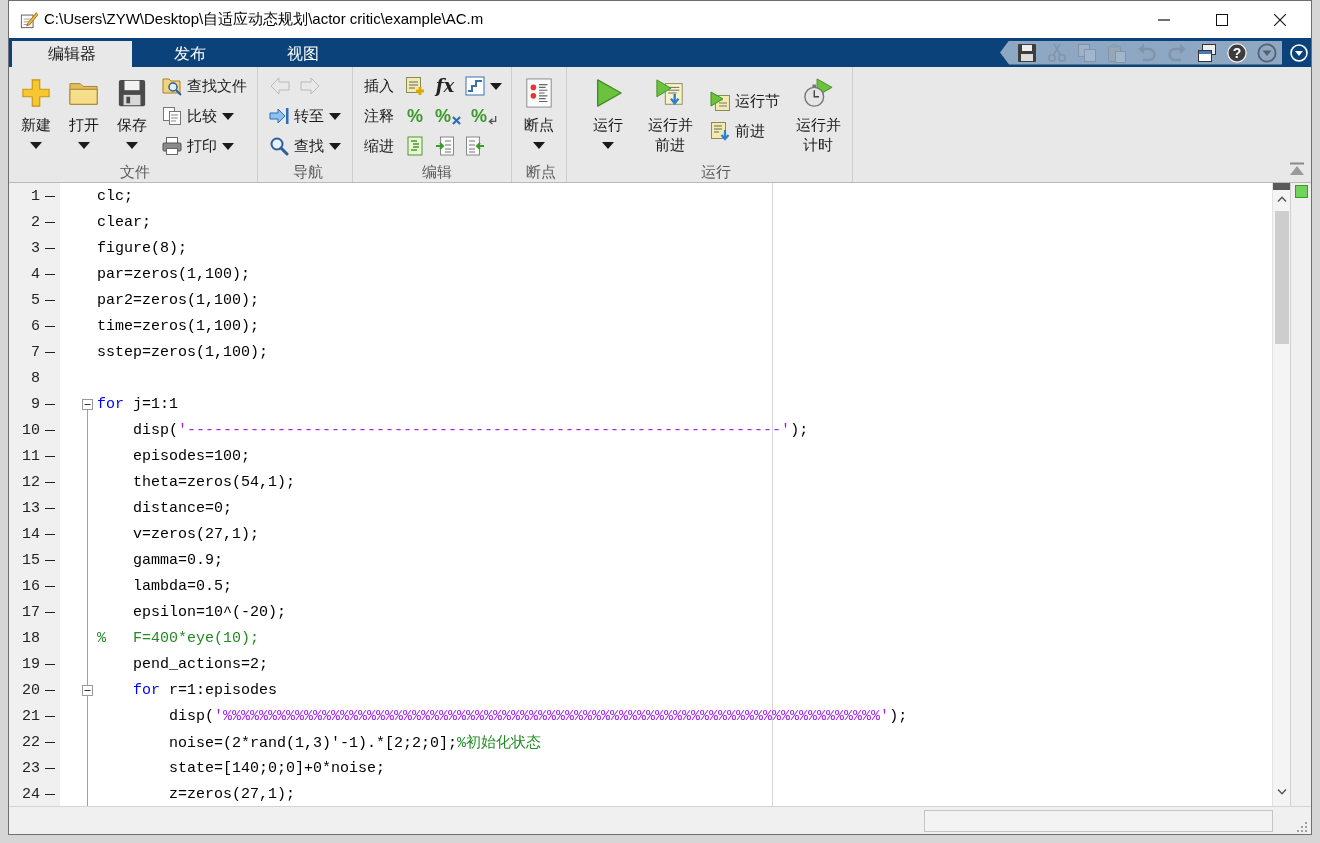 The width and height of the screenshot is (1320, 843). What do you see at coordinates (1177, 52) in the screenshot?
I see `redo-icon` at bounding box center [1177, 52].